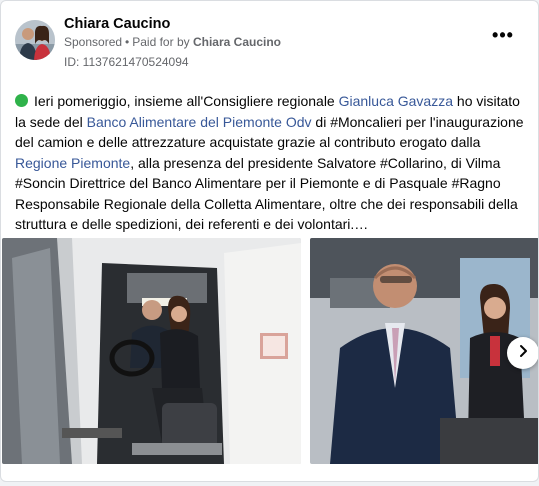 The height and width of the screenshot is (486, 539). I want to click on ad-id: ID: 1137621470524094, so click(126, 62).